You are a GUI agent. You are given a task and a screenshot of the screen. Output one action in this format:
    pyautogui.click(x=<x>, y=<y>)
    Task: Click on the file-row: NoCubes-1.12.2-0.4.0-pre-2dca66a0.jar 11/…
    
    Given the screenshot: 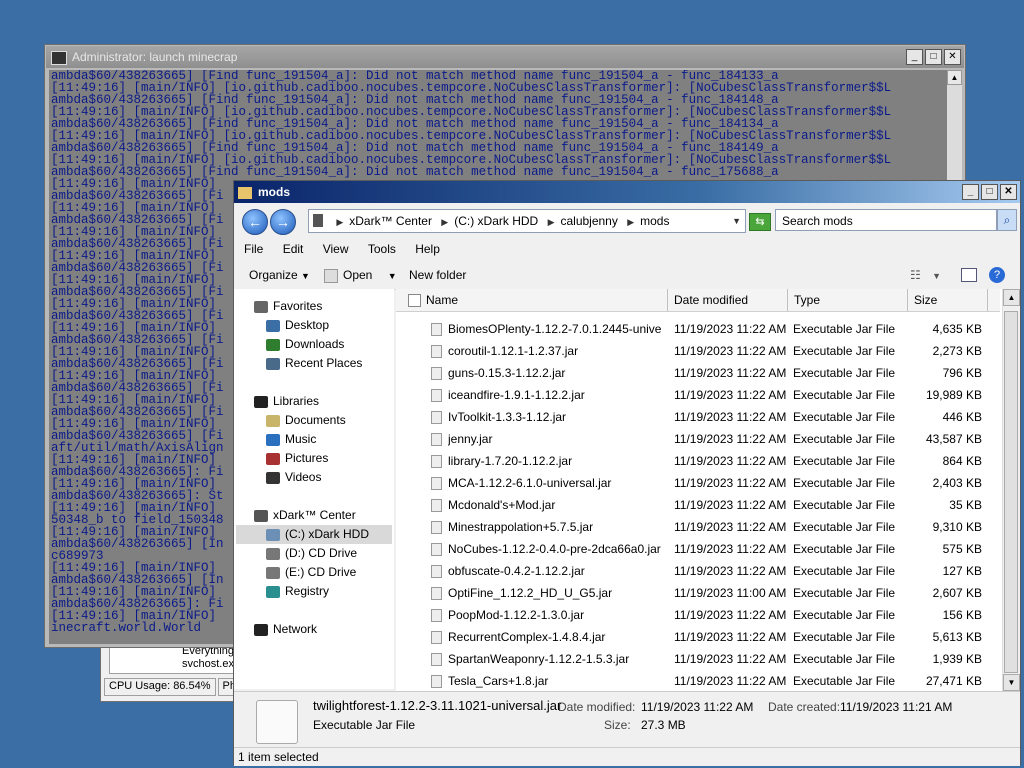 What is the action you would take?
    pyautogui.click(x=698, y=549)
    